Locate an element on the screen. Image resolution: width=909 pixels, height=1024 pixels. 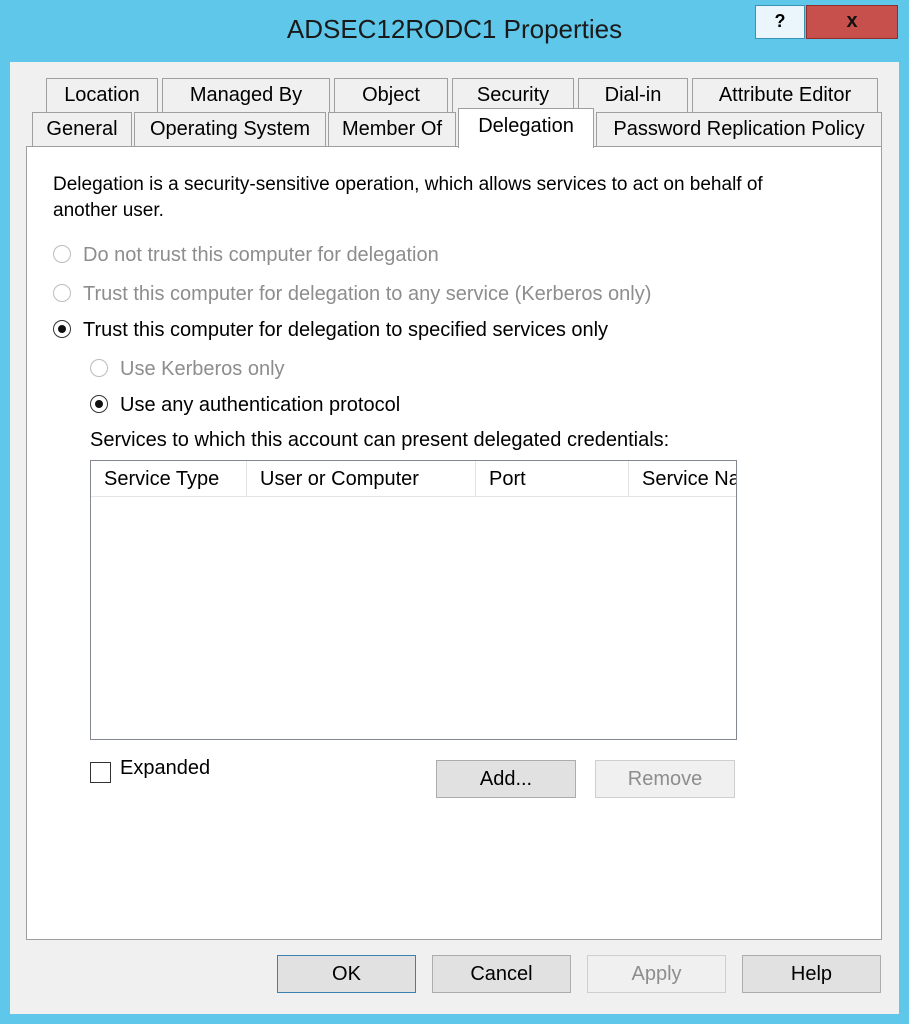
ok-button: OK is located at coordinates (346, 974).